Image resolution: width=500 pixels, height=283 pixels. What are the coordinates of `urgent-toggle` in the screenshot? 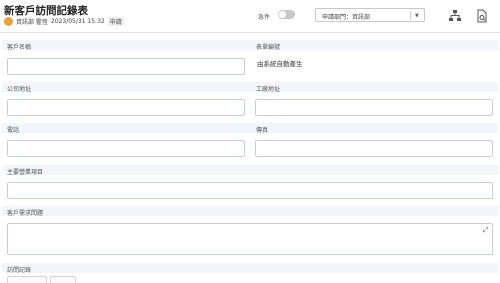 It's located at (286, 14).